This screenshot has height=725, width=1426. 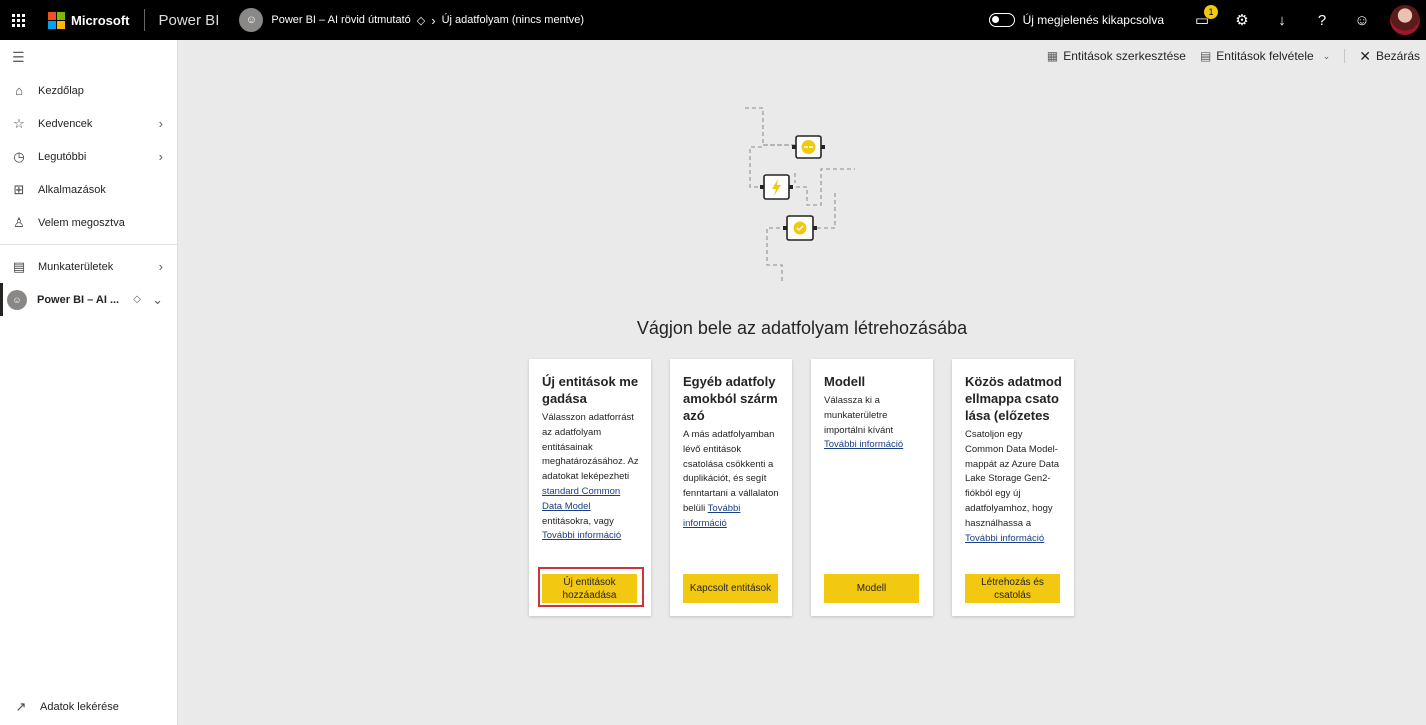 What do you see at coordinates (56, 20) in the screenshot?
I see `microsoft-logo-icon` at bounding box center [56, 20].